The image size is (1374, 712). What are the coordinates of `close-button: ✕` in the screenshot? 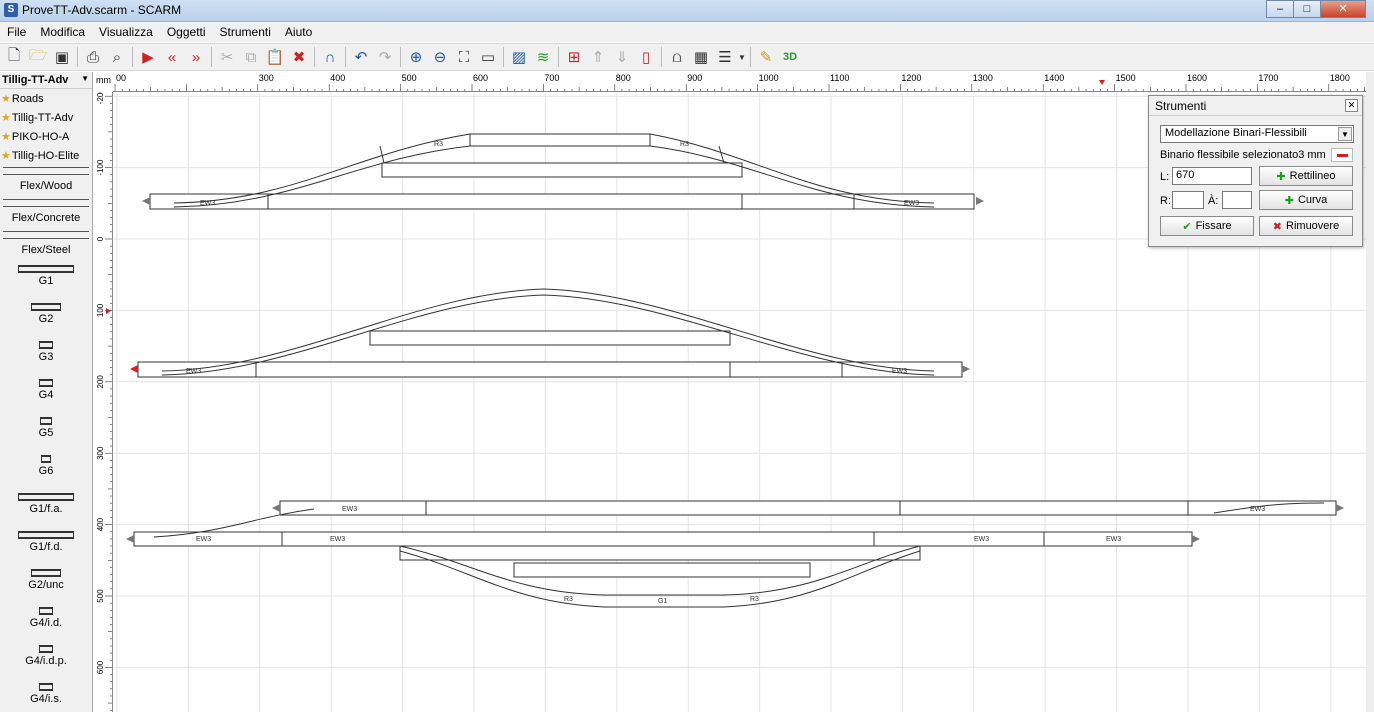 It's located at (1343, 9).